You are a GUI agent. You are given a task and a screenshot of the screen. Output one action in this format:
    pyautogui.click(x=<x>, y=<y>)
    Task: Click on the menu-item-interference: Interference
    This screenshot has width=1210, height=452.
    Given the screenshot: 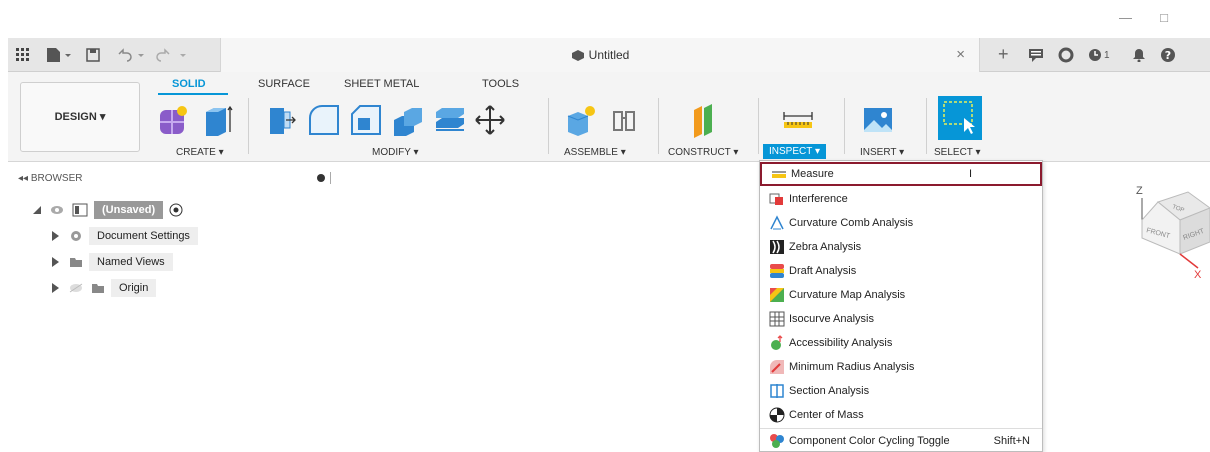 What is the action you would take?
    pyautogui.click(x=901, y=199)
    